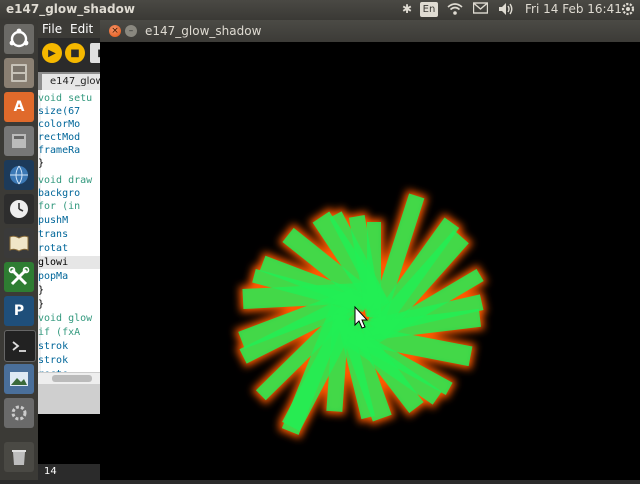 This screenshot has width=640, height=484. What do you see at coordinates (19, 413) in the screenshot?
I see `settings-app-icon` at bounding box center [19, 413].